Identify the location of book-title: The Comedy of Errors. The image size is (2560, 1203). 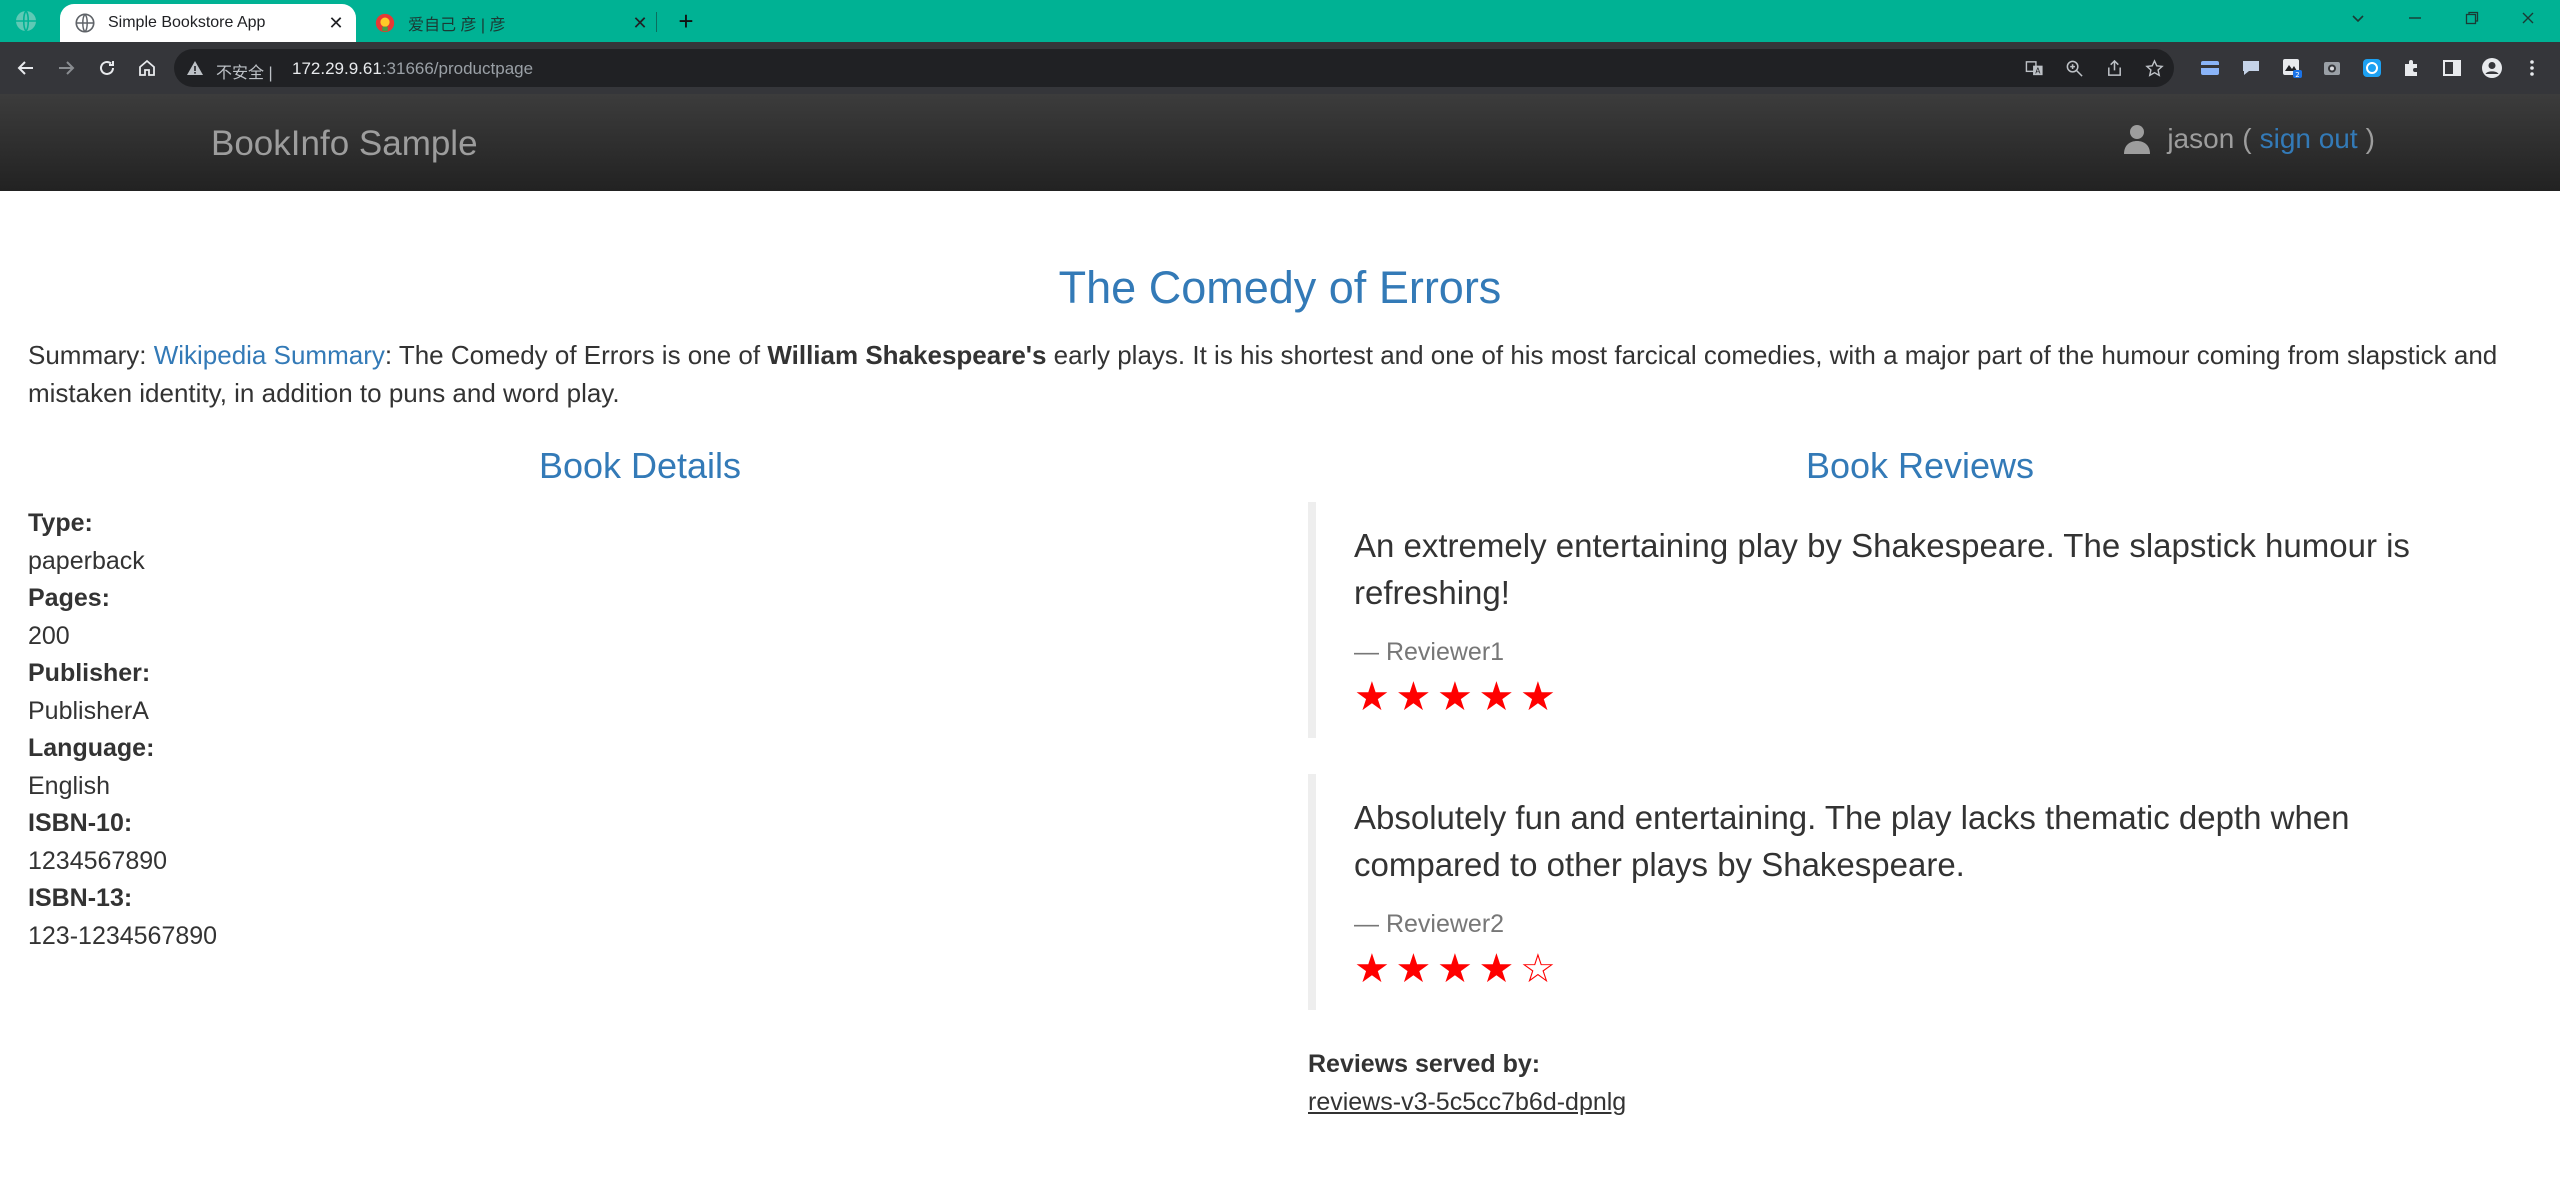
(1280, 287).